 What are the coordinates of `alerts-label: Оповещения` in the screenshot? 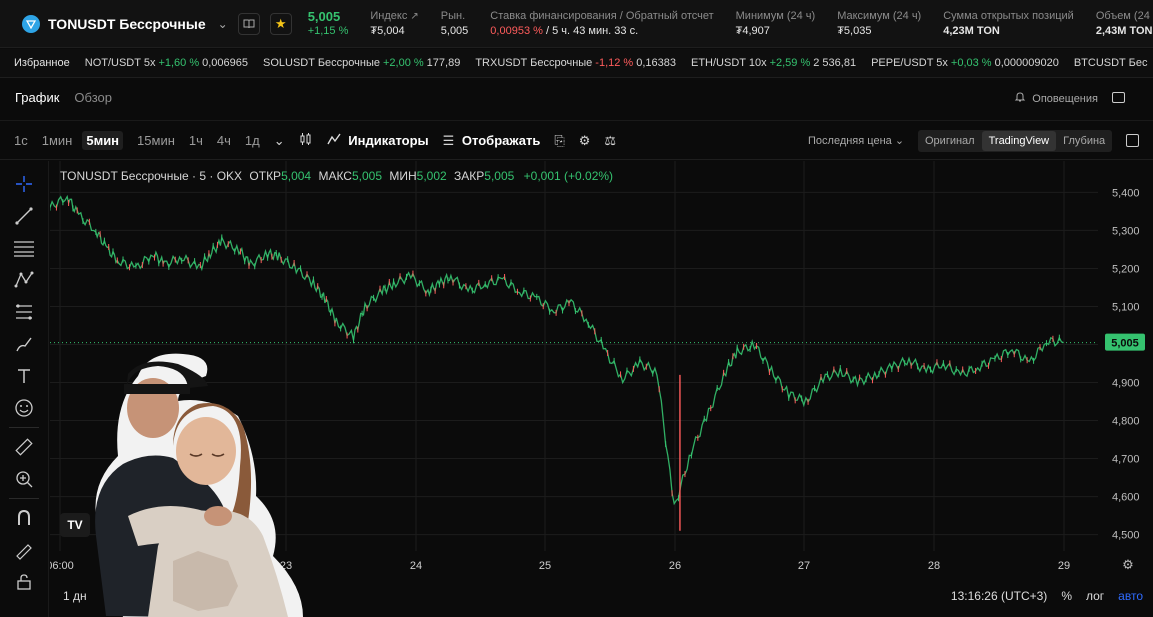 It's located at (1065, 98).